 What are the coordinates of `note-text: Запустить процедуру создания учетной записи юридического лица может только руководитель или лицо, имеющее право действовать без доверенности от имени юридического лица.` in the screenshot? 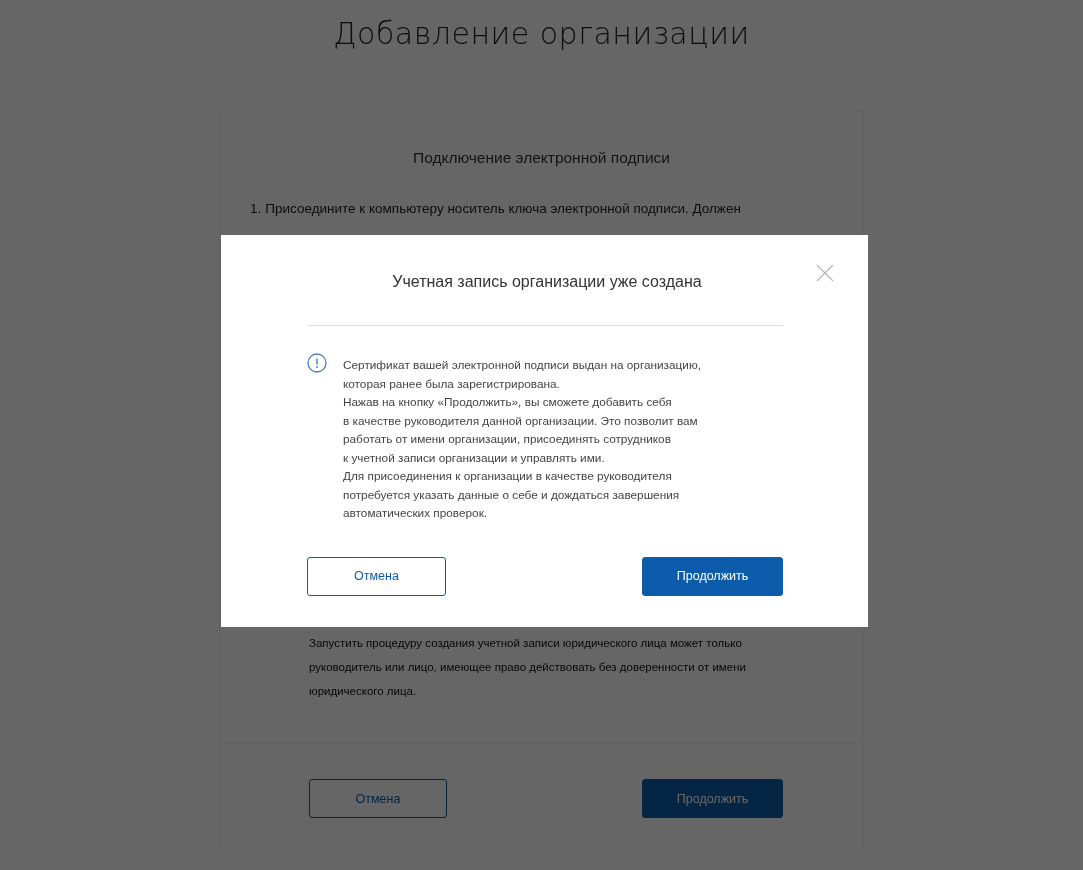 It's located at (528, 667).